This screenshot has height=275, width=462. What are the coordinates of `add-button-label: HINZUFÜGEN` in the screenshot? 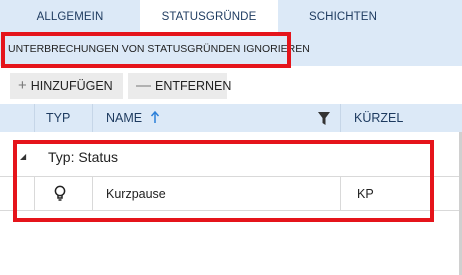 It's located at (71, 86).